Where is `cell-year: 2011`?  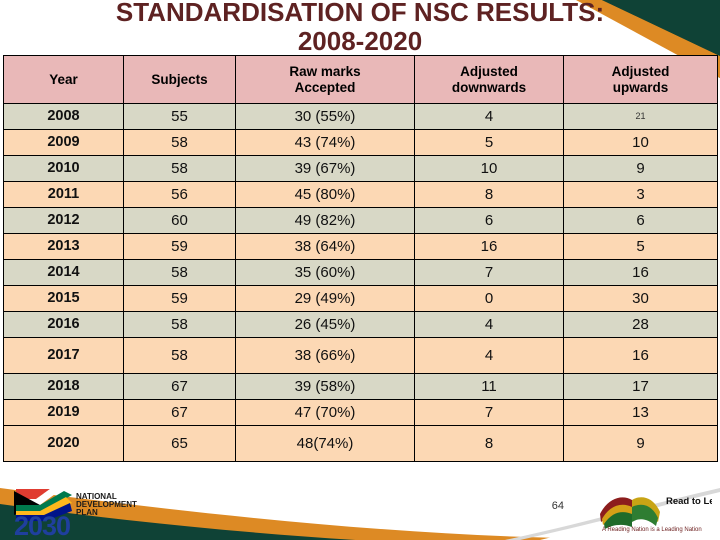 cell-year: 2011 is located at coordinates (63, 194).